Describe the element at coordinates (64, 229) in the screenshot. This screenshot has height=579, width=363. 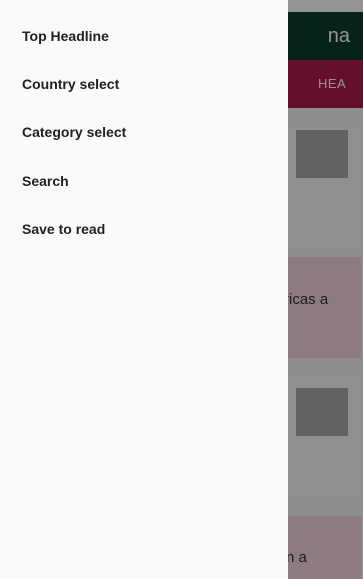
I see `drawer-item-label: Save to read` at that location.